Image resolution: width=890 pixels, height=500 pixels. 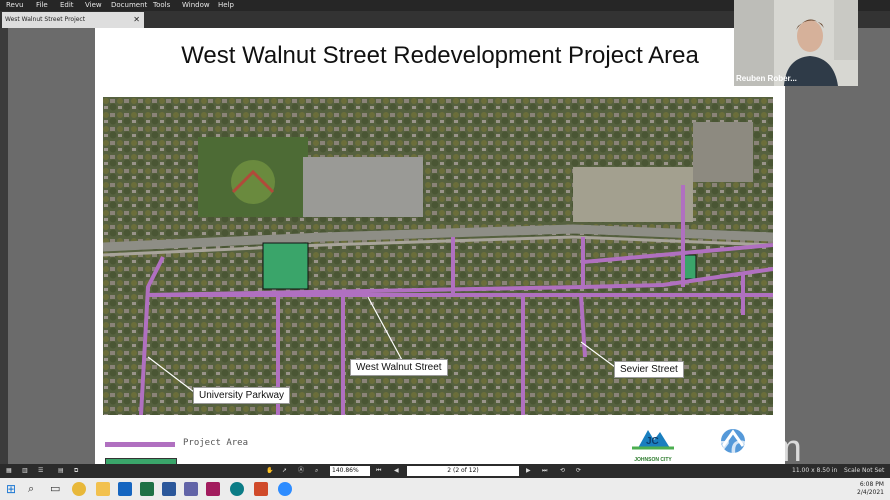 I want to click on previous-page-icon: ◀, so click(x=396, y=471).